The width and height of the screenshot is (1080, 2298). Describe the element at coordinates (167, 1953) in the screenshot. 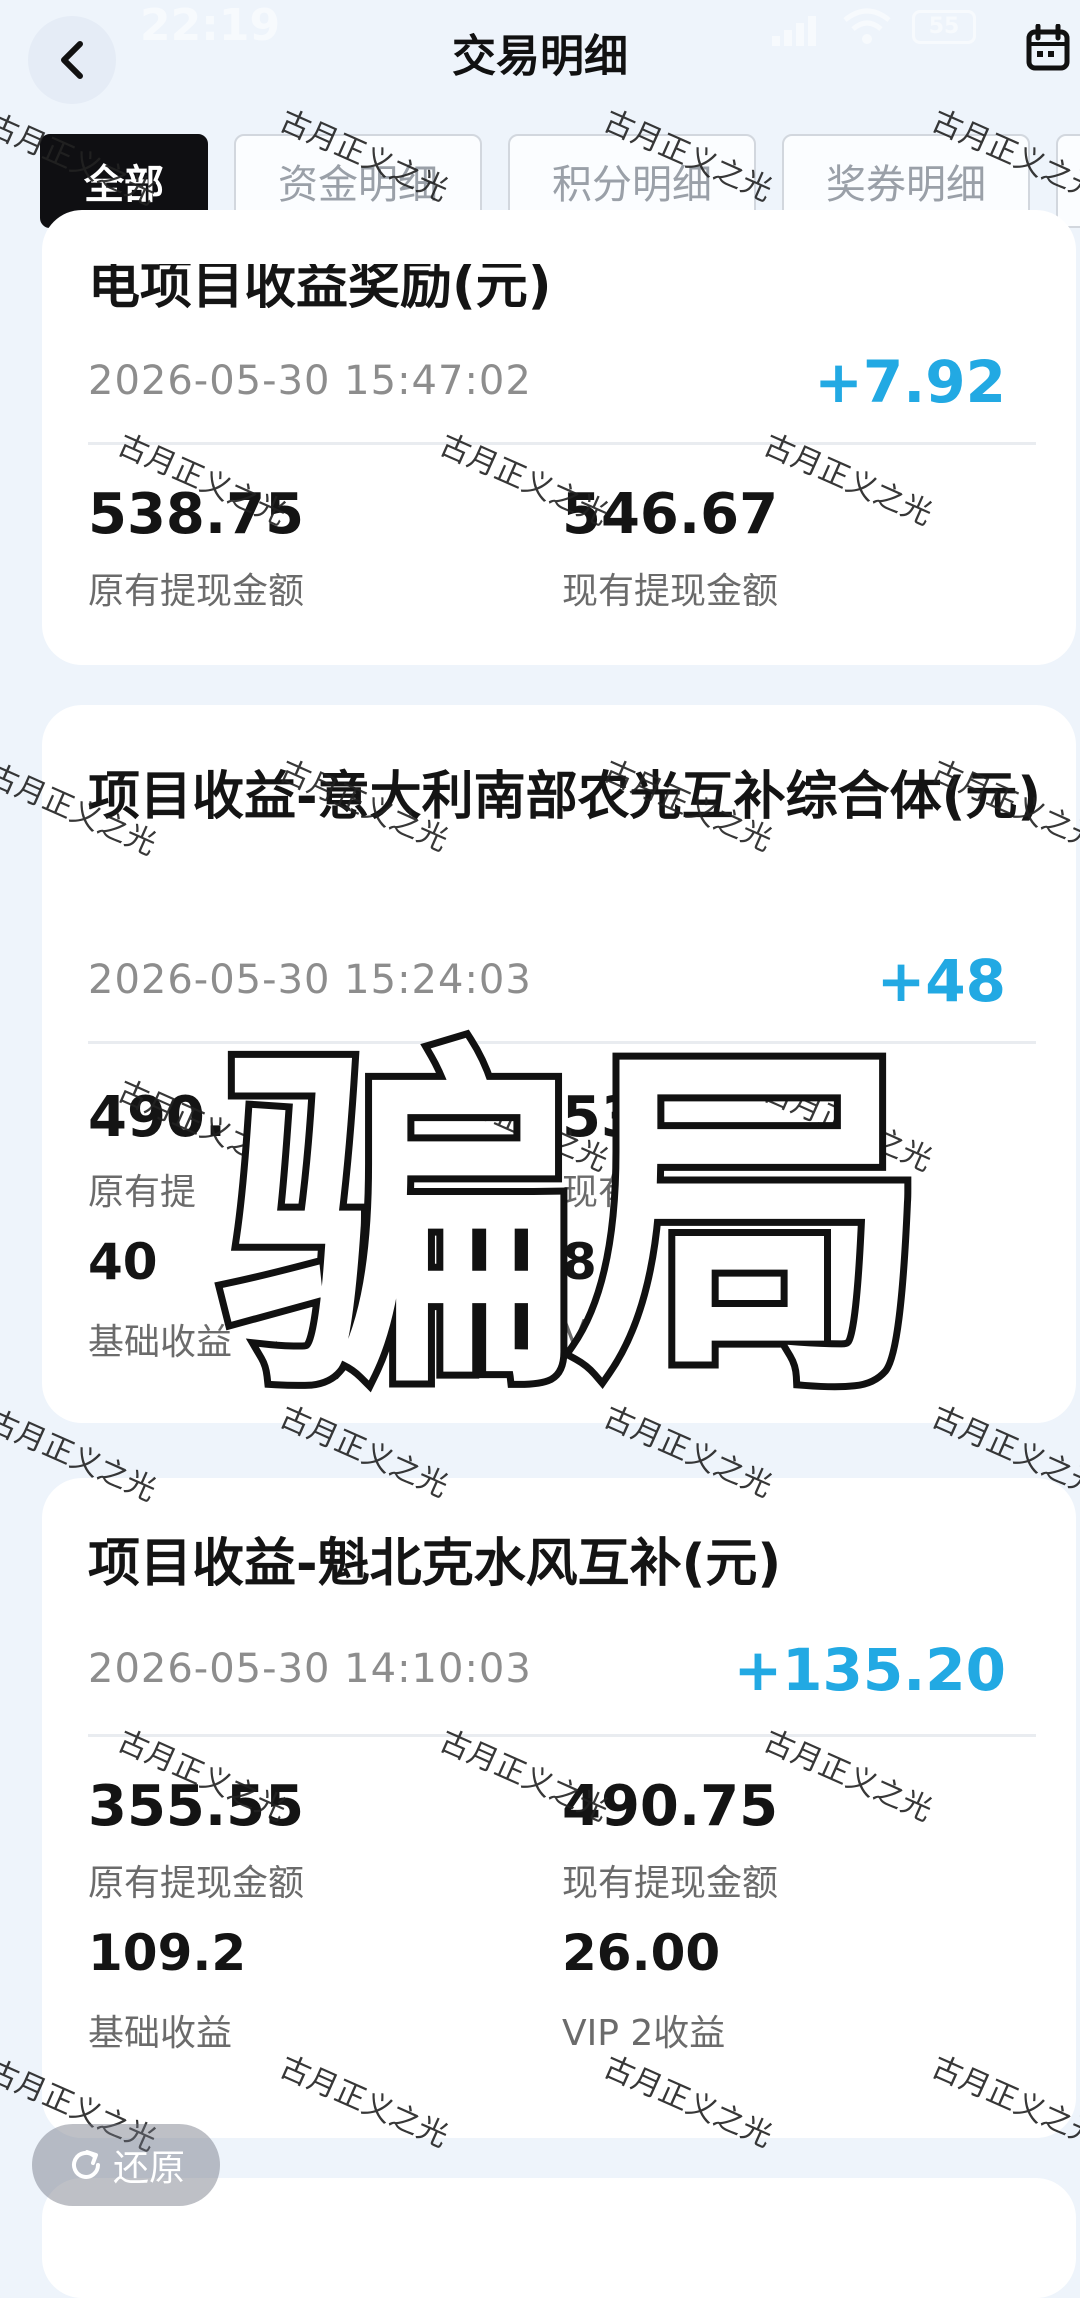

I see `base-income-value: 109.2` at that location.